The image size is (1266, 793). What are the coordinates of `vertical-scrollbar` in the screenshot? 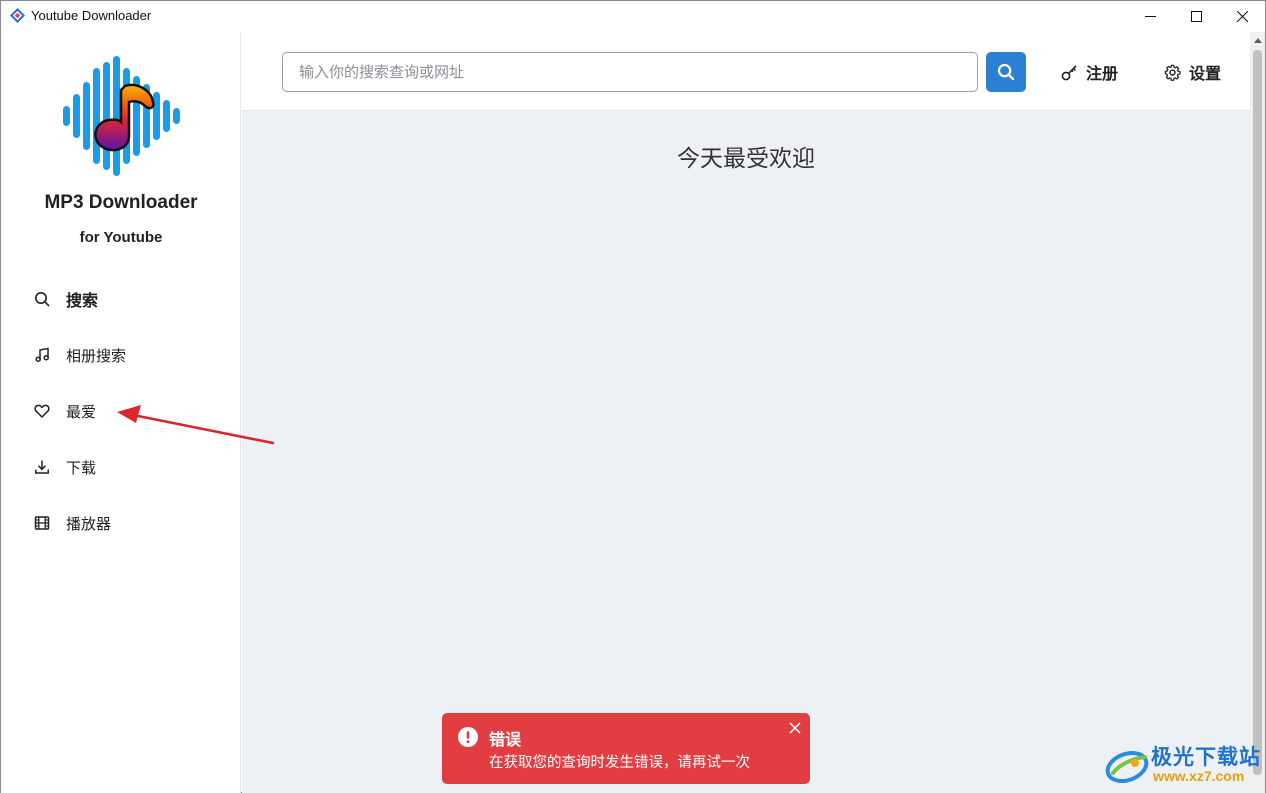 It's located at (1257, 412).